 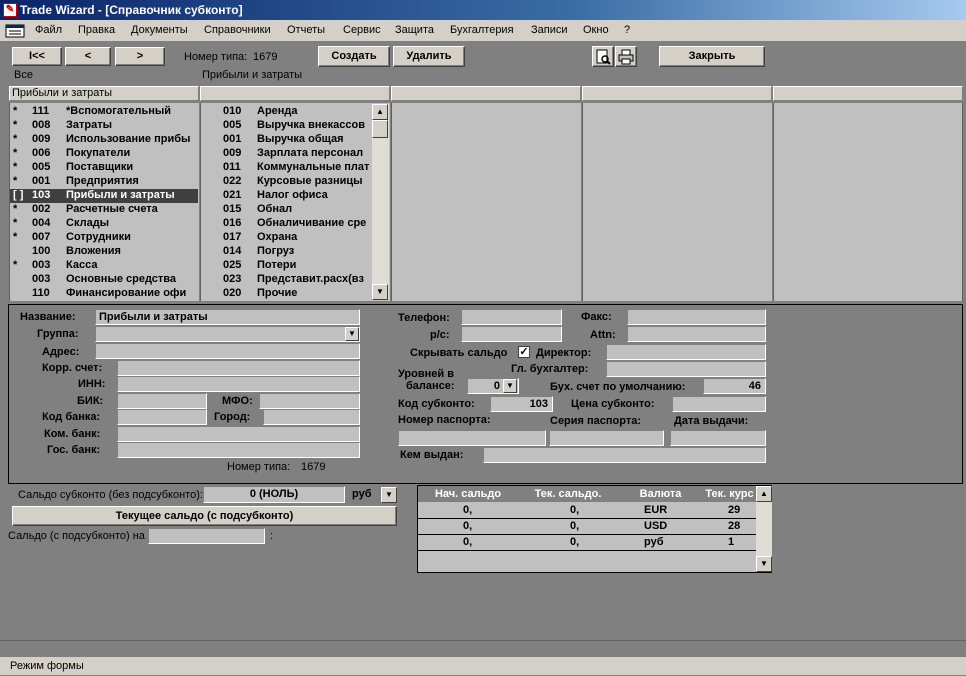 What do you see at coordinates (380, 112) in the screenshot?
I see `scroll-up-button: ▲` at bounding box center [380, 112].